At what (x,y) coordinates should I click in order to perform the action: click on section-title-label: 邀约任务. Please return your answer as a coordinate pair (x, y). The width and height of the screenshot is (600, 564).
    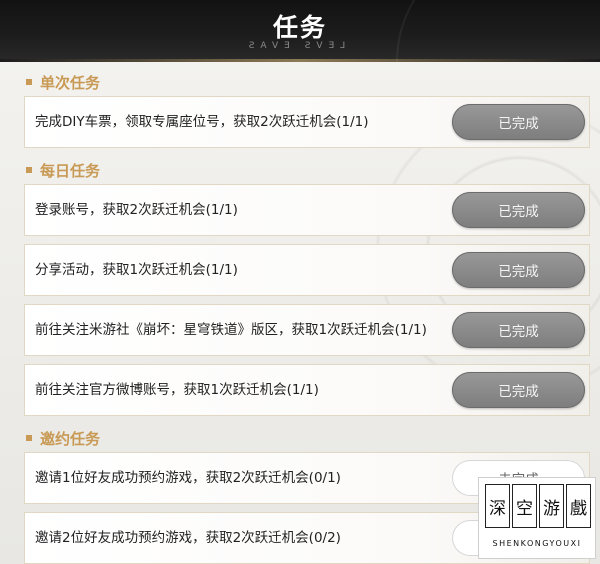
    Looking at the image, I should click on (70, 438).